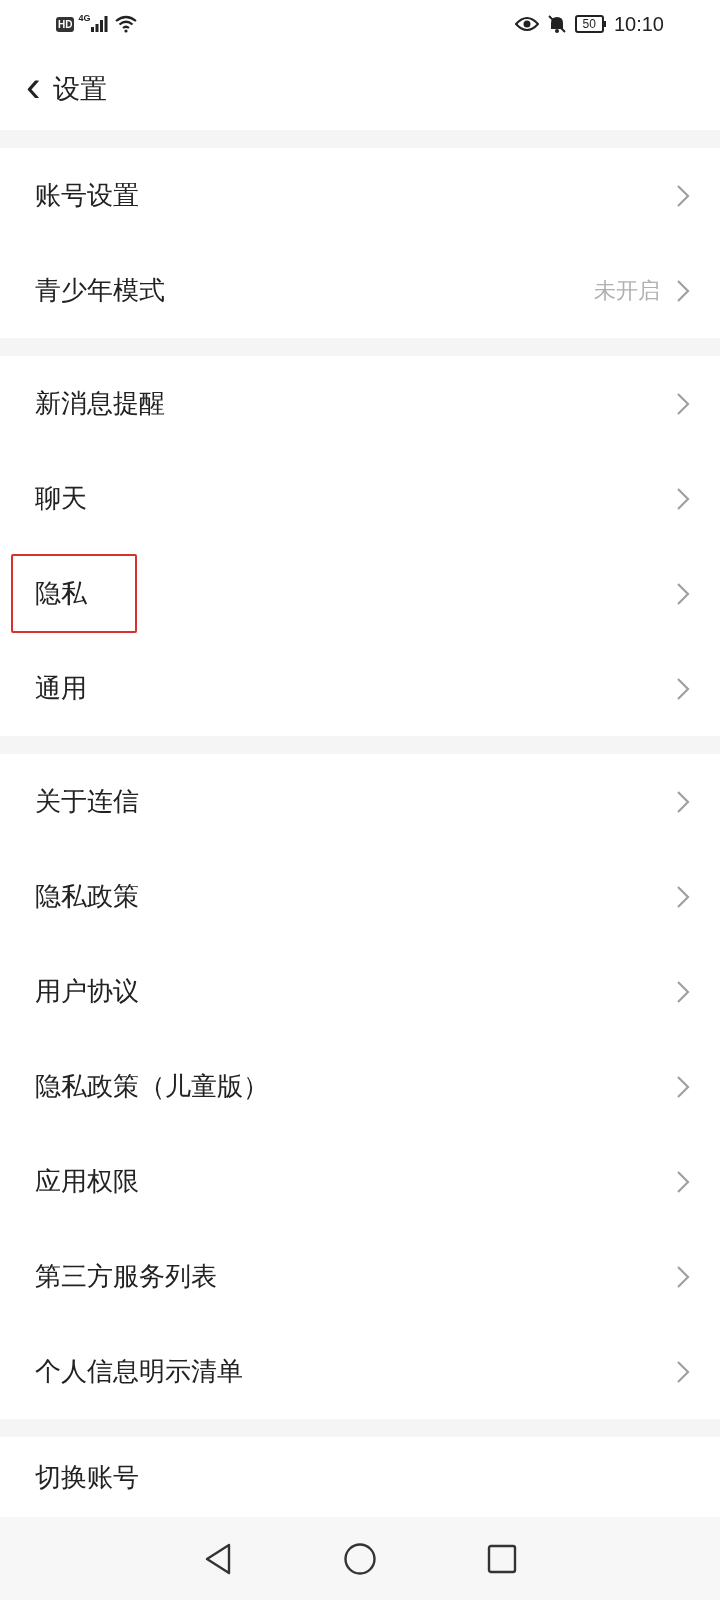  Describe the element at coordinates (61, 498) in the screenshot. I see `row-label: 聊天` at that location.